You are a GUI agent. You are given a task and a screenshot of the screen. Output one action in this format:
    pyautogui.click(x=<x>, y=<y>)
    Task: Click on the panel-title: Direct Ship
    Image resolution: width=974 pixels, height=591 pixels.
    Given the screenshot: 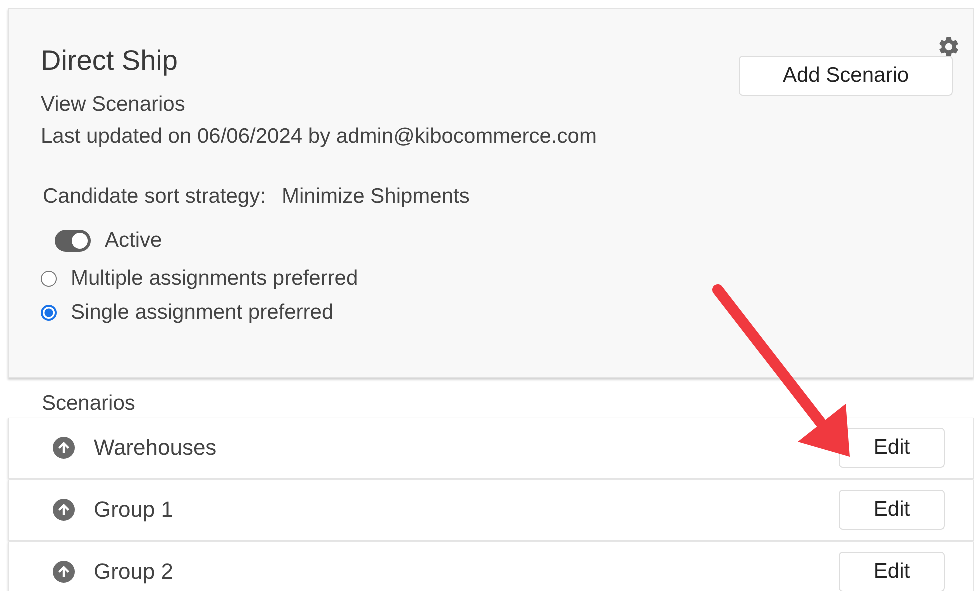 What is the action you would take?
    pyautogui.click(x=110, y=61)
    